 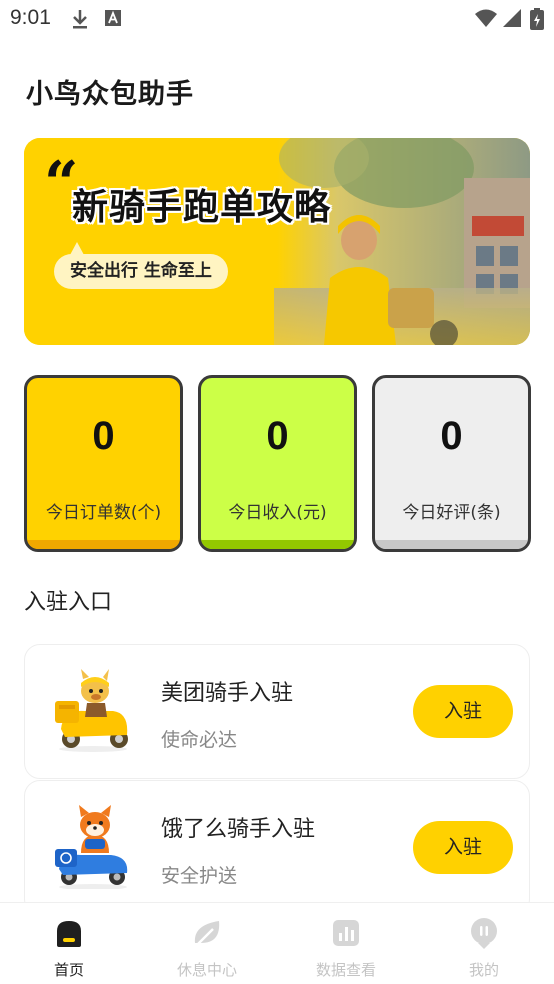 What do you see at coordinates (207, 933) in the screenshot?
I see `leaf-icon` at bounding box center [207, 933].